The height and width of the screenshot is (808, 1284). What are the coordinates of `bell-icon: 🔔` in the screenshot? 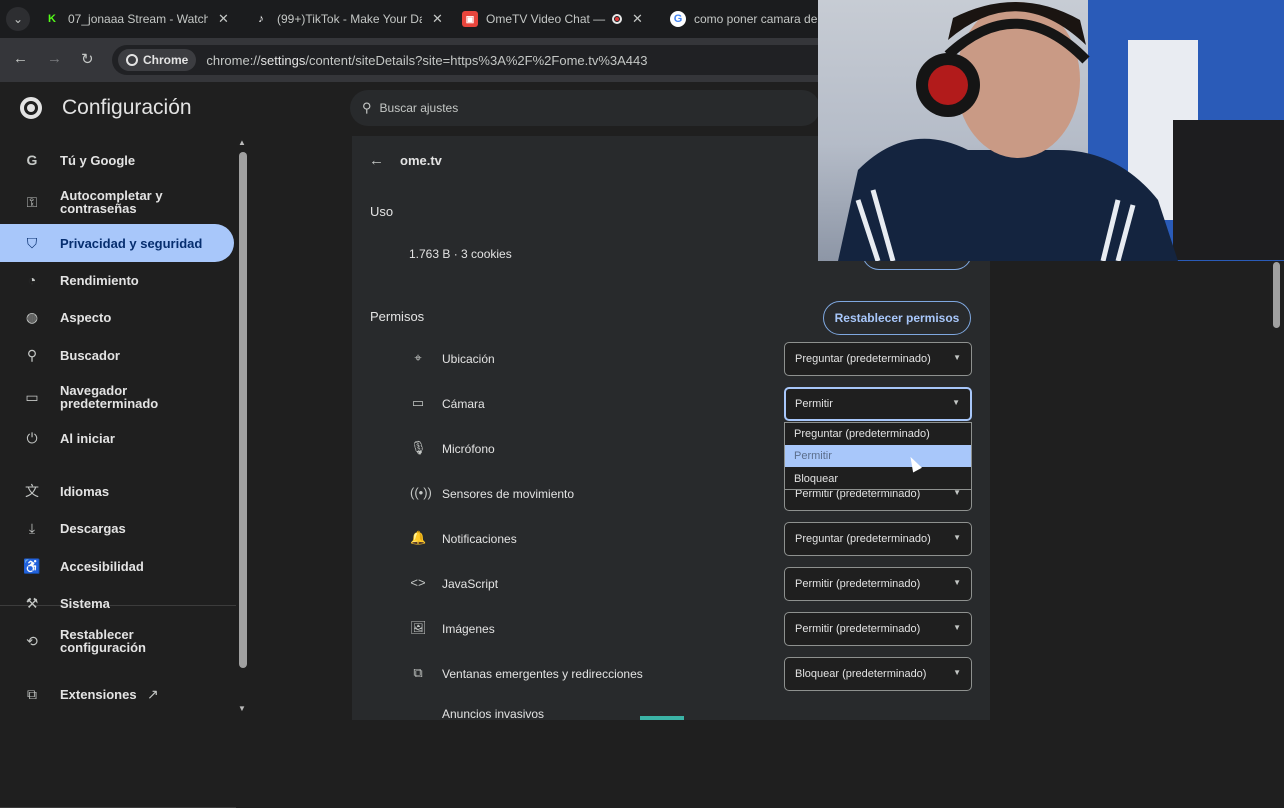 It's located at (418, 537).